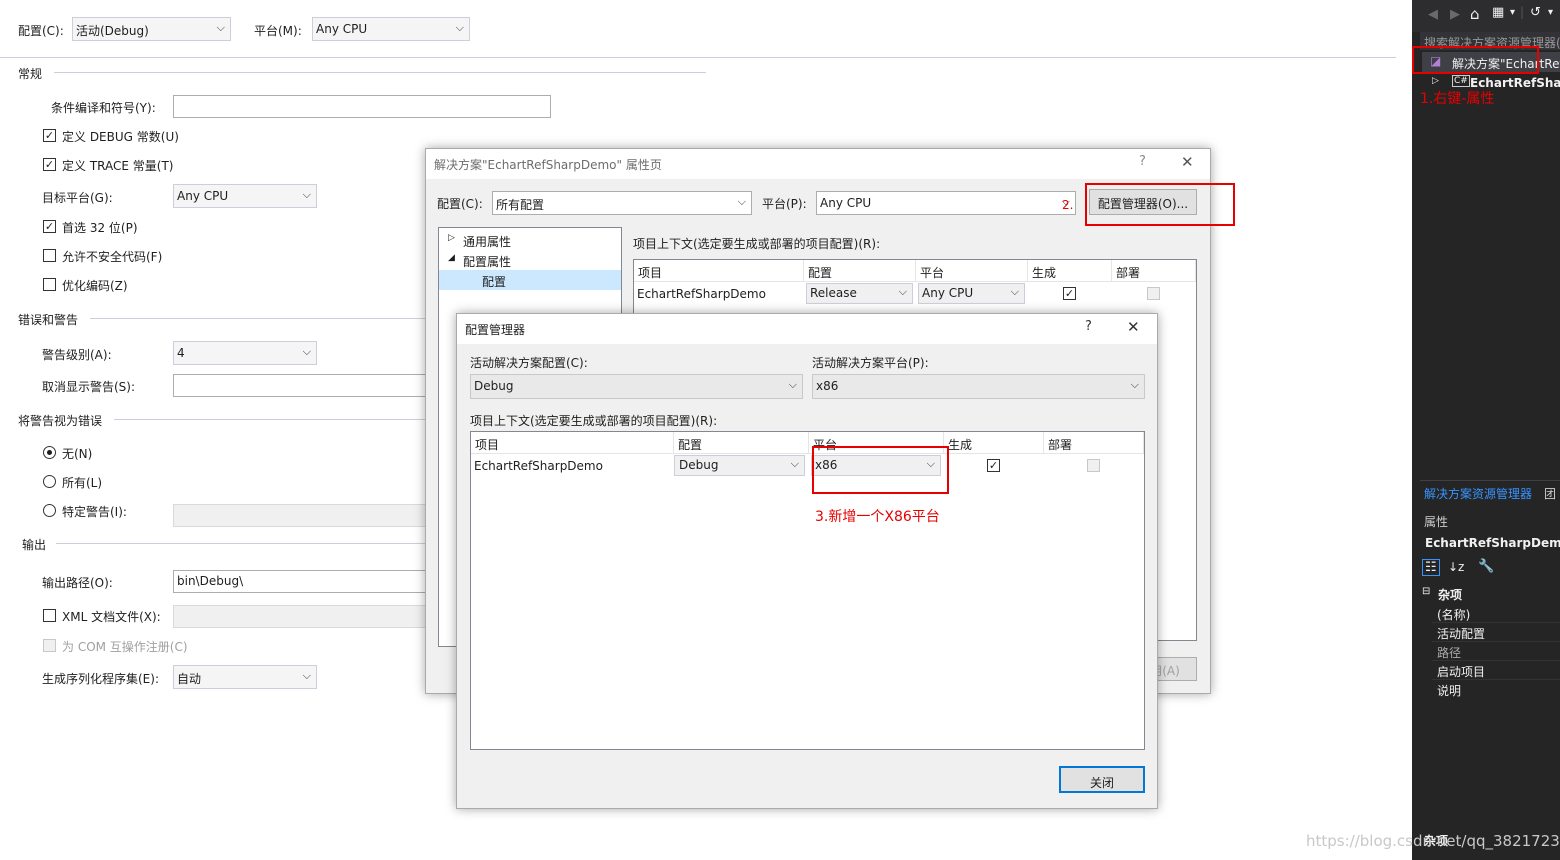 The width and height of the screenshot is (1560, 860). I want to click on property-row: 启动项目, so click(1496, 670).